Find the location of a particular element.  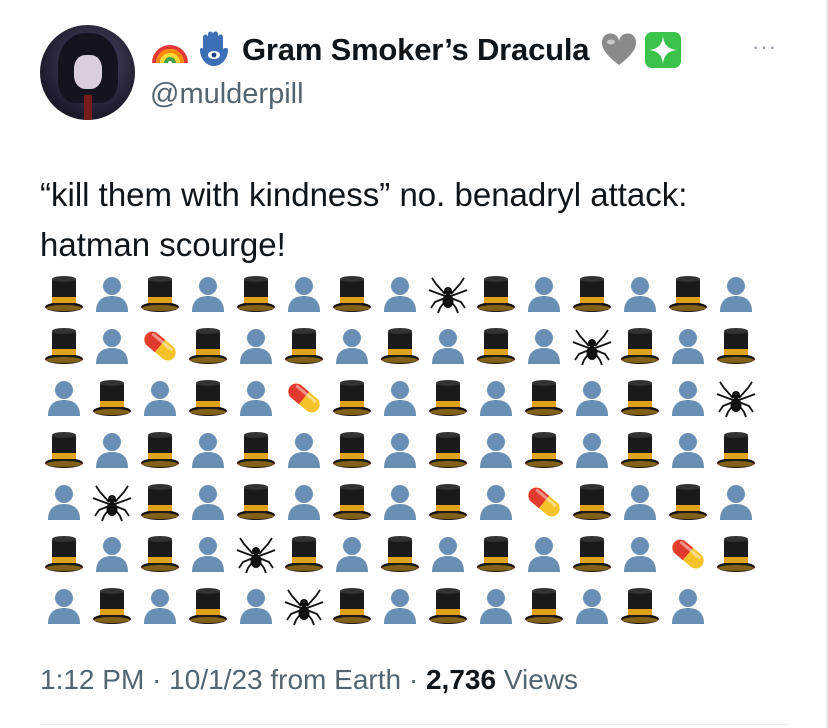

tweet-text-line-2: hatman scourge! is located at coordinates (163, 244).